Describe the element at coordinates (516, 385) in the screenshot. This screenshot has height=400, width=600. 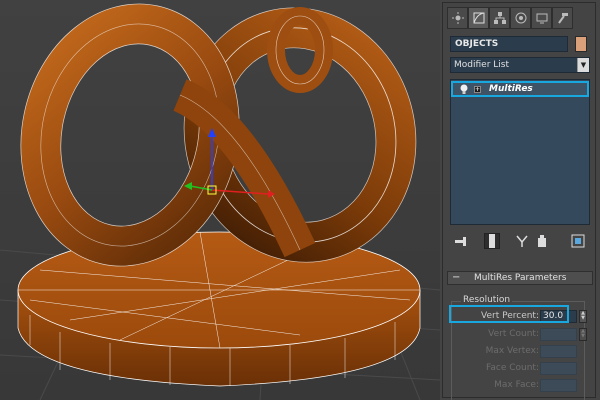
I see `max-face-label: Max Face:` at that location.